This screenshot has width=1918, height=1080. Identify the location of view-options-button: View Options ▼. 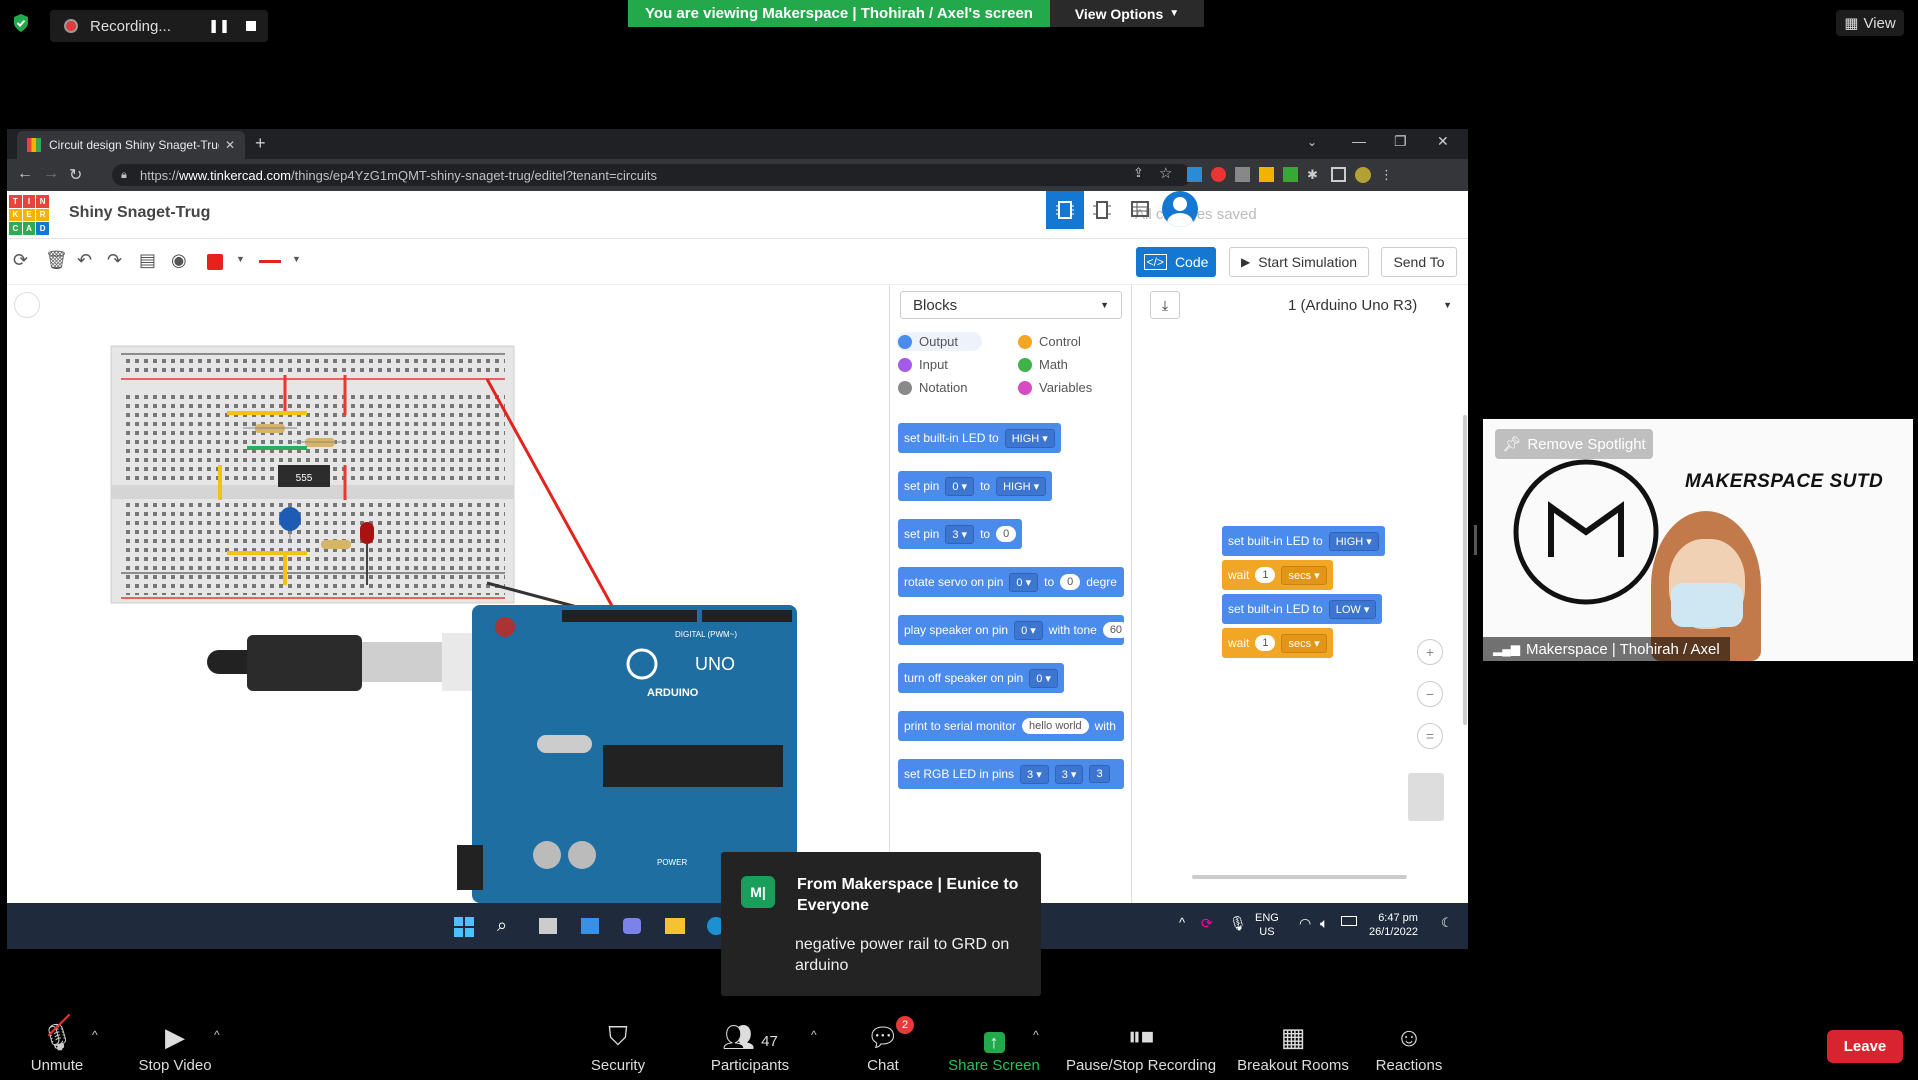
(1127, 13).